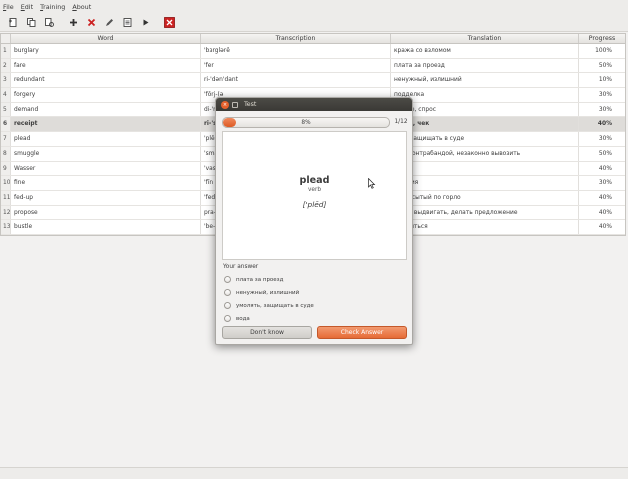  What do you see at coordinates (485, 38) in the screenshot?
I see `header-translation: Translation` at bounding box center [485, 38].